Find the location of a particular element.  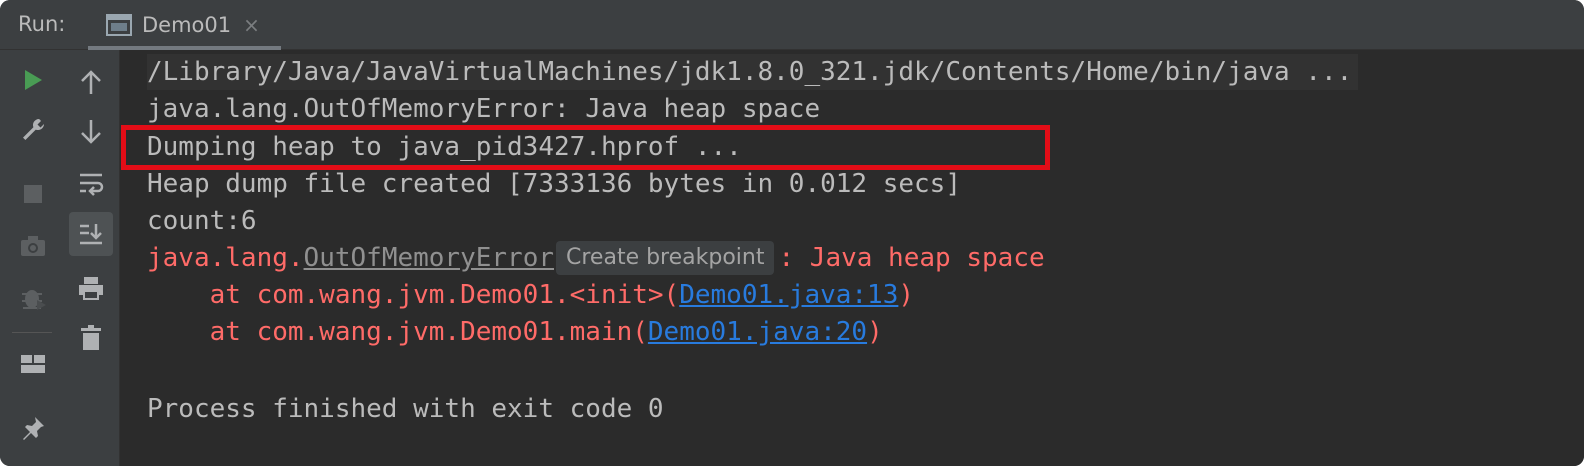

stop-icon is located at coordinates (33, 194).